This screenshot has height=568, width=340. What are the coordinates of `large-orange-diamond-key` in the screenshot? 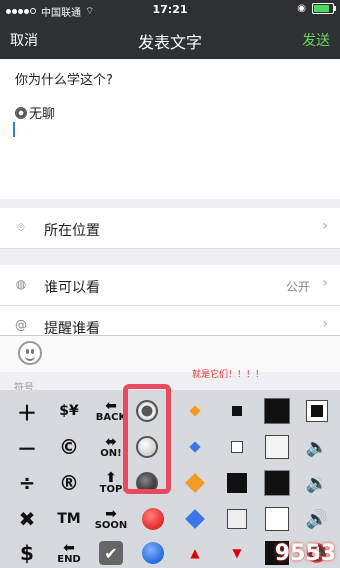 It's located at (195, 483).